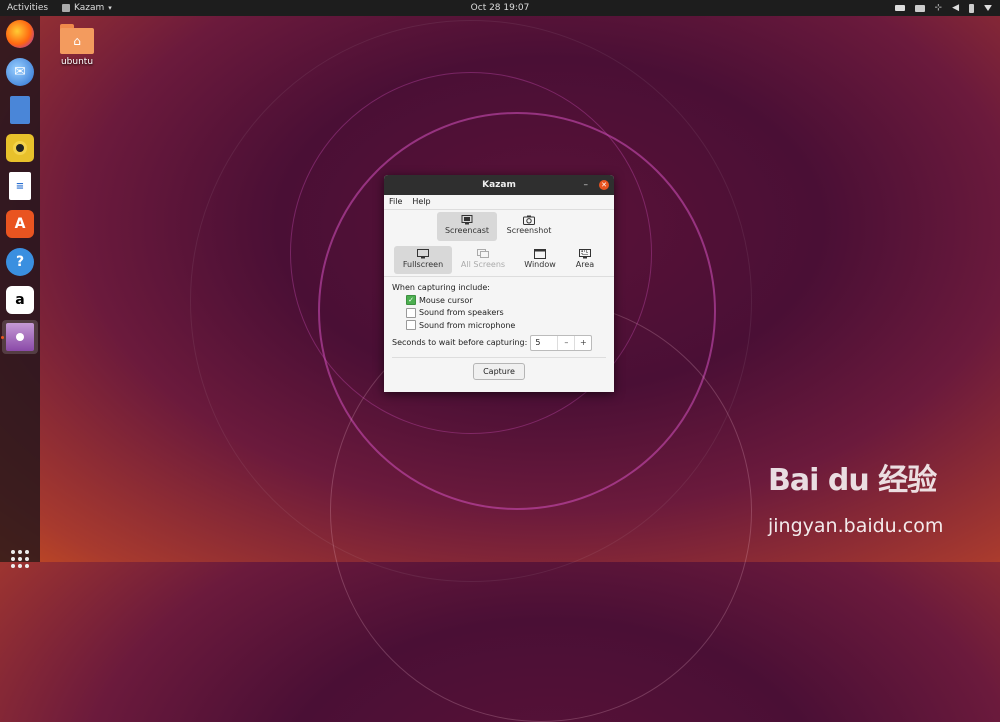 This screenshot has height=722, width=1000. What do you see at coordinates (585, 264) in the screenshot?
I see `area-label: Area` at bounding box center [585, 264].